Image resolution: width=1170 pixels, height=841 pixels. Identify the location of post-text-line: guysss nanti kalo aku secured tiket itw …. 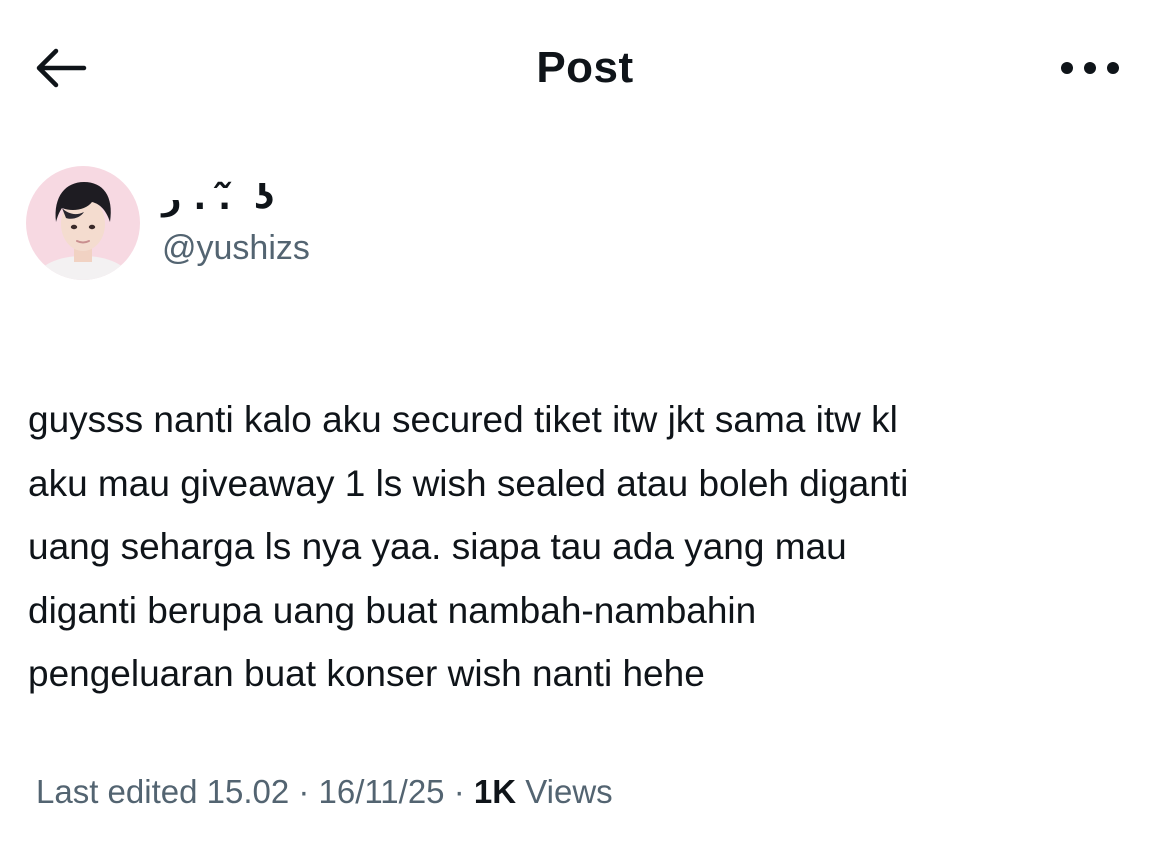
(463, 419).